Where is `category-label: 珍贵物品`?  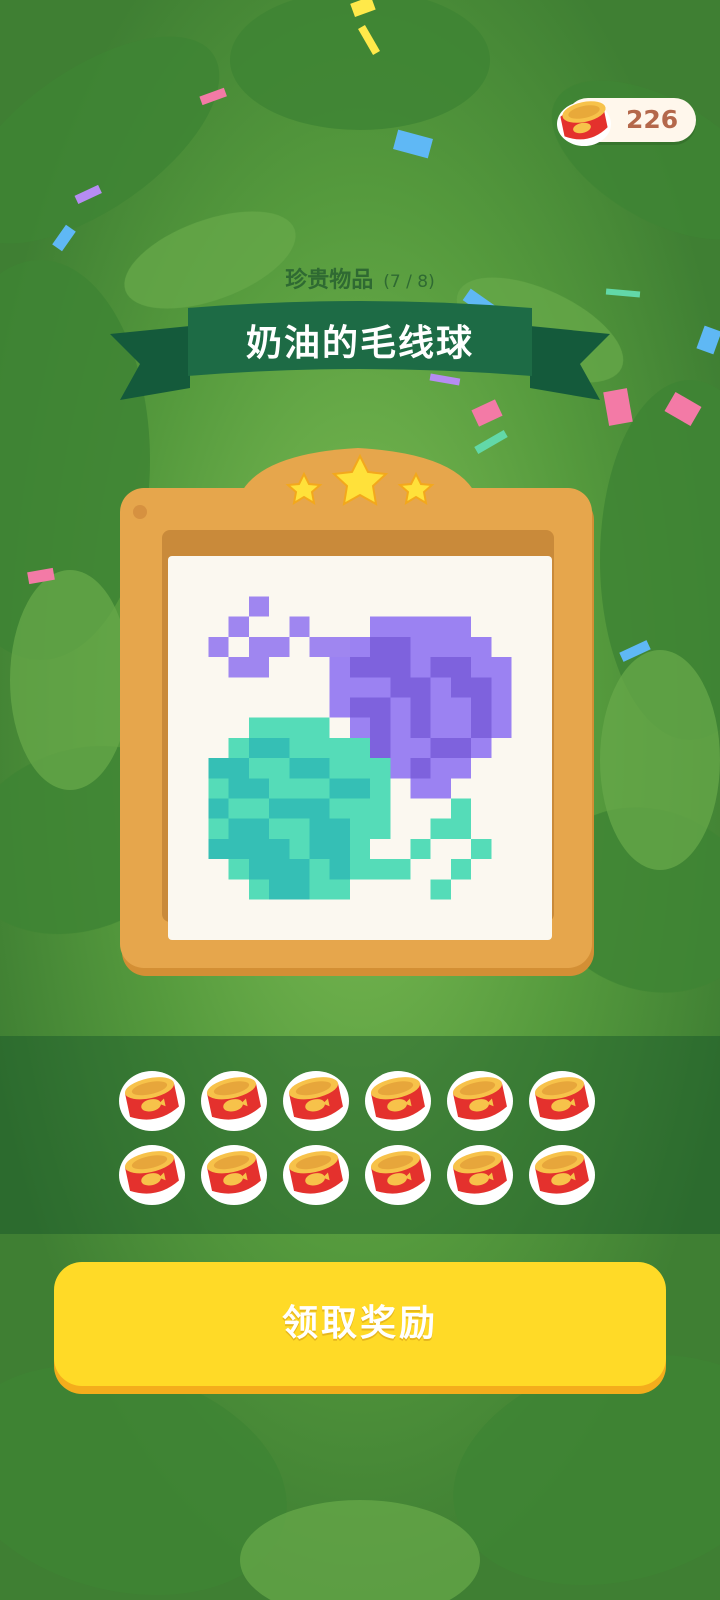 category-label: 珍贵物品 is located at coordinates (329, 280).